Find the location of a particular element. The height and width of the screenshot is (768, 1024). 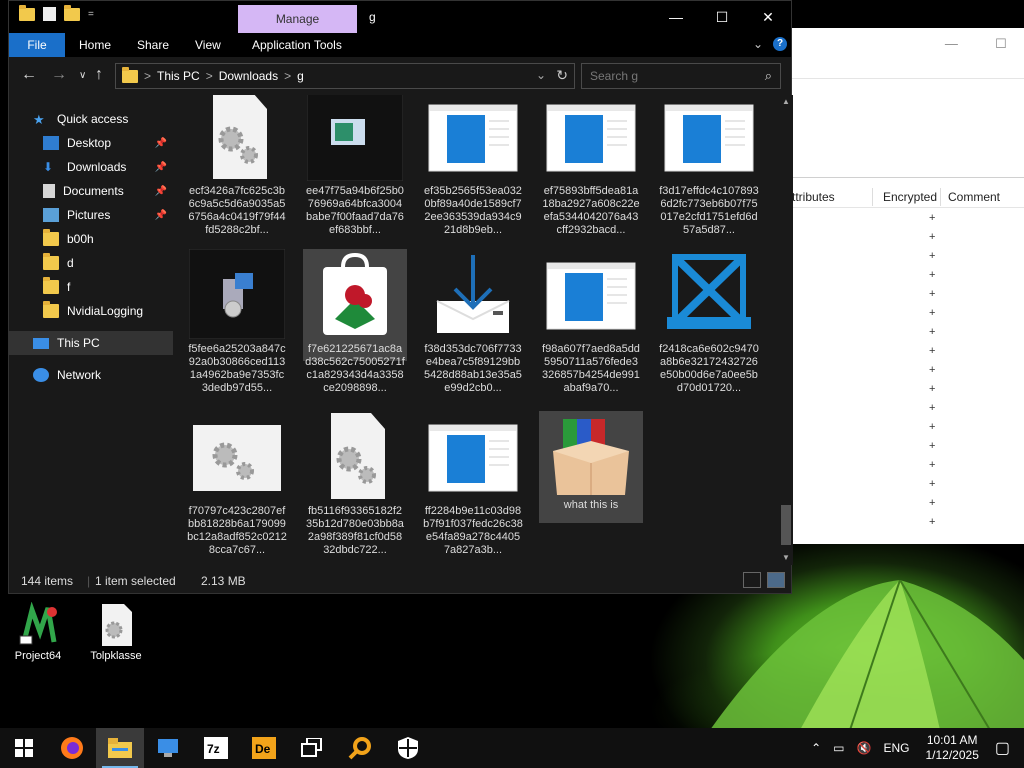

sidebar-item-b00h: b00h is located at coordinates (91, 239).